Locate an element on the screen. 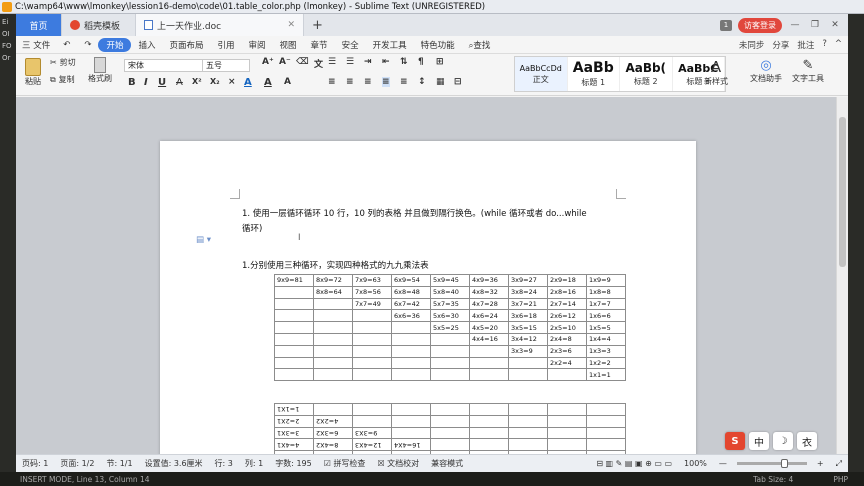 The image size is (864, 486). table-cell: 1x9=9 is located at coordinates (606, 280).